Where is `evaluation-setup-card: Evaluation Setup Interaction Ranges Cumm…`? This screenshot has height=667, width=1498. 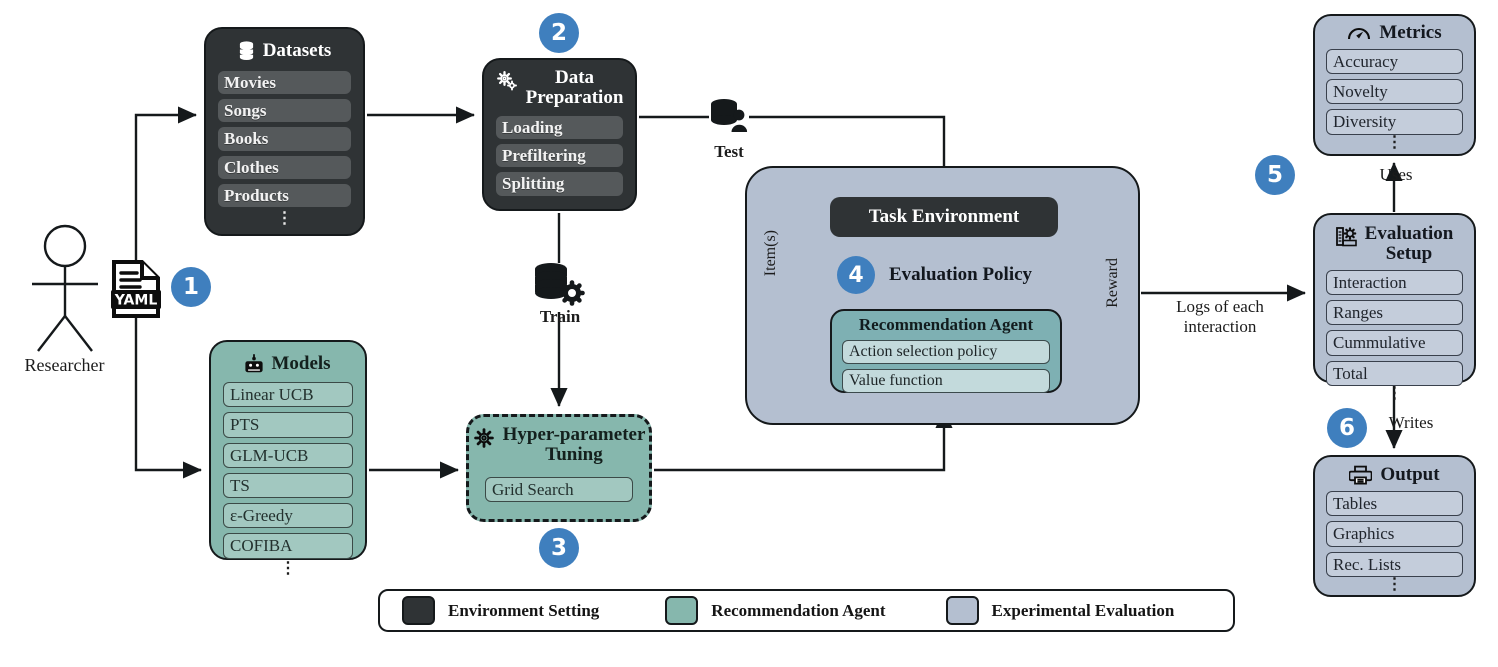 evaluation-setup-card: Evaluation Setup Interaction Ranges Cumm… is located at coordinates (1394, 307).